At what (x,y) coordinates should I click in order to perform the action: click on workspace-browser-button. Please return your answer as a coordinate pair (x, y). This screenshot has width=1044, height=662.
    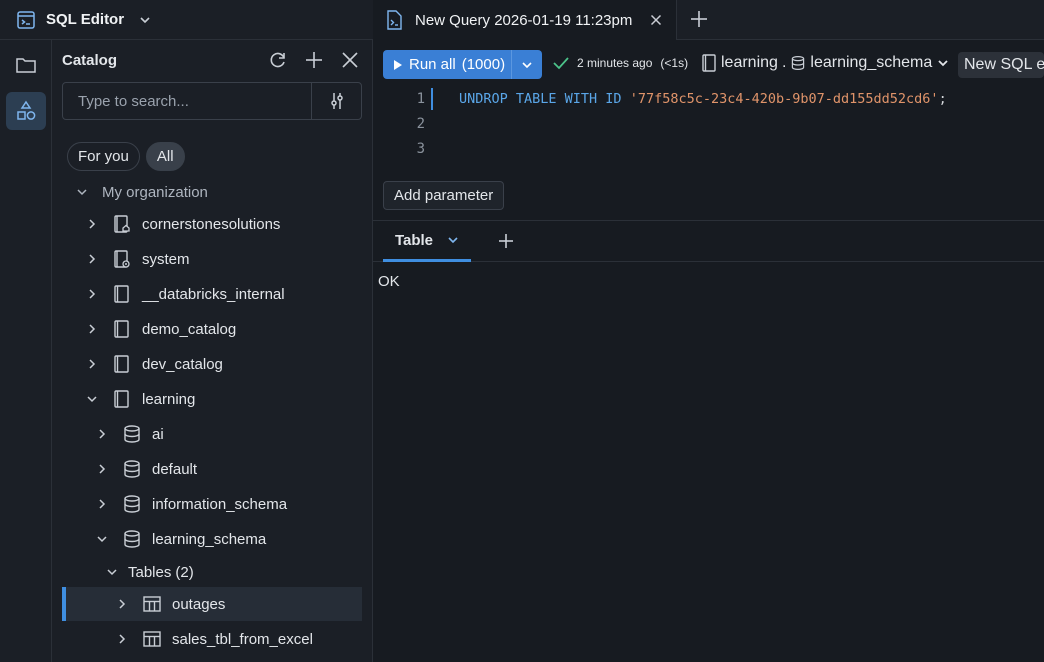
    Looking at the image, I should click on (26, 65).